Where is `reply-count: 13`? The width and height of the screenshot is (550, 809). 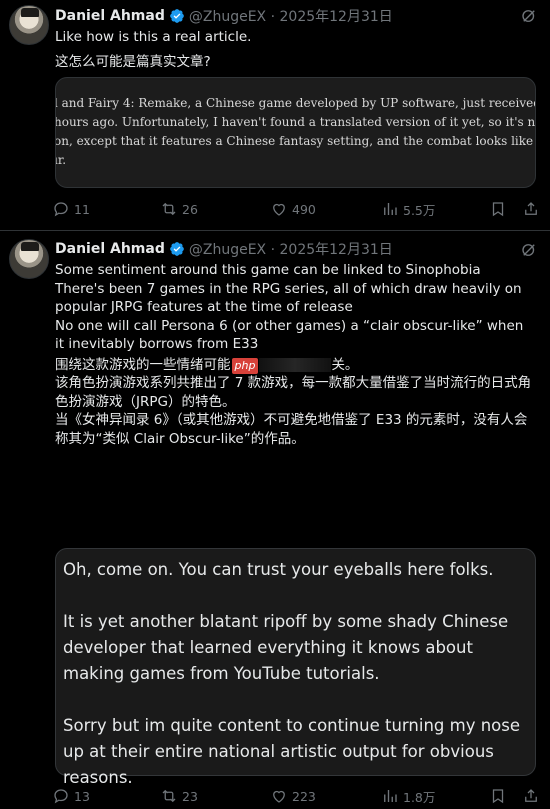 reply-count: 13 is located at coordinates (82, 796).